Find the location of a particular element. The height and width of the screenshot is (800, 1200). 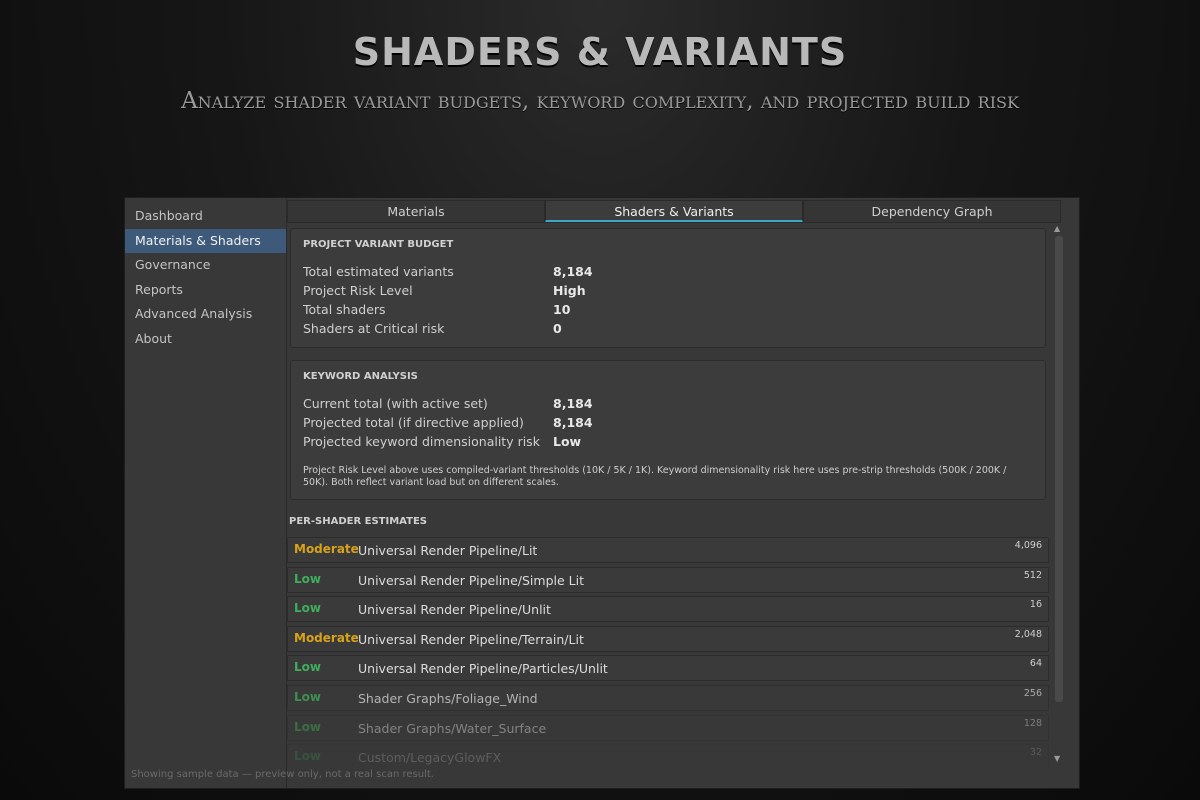

triangle-down-icon: ▼ is located at coordinates (1057, 758).